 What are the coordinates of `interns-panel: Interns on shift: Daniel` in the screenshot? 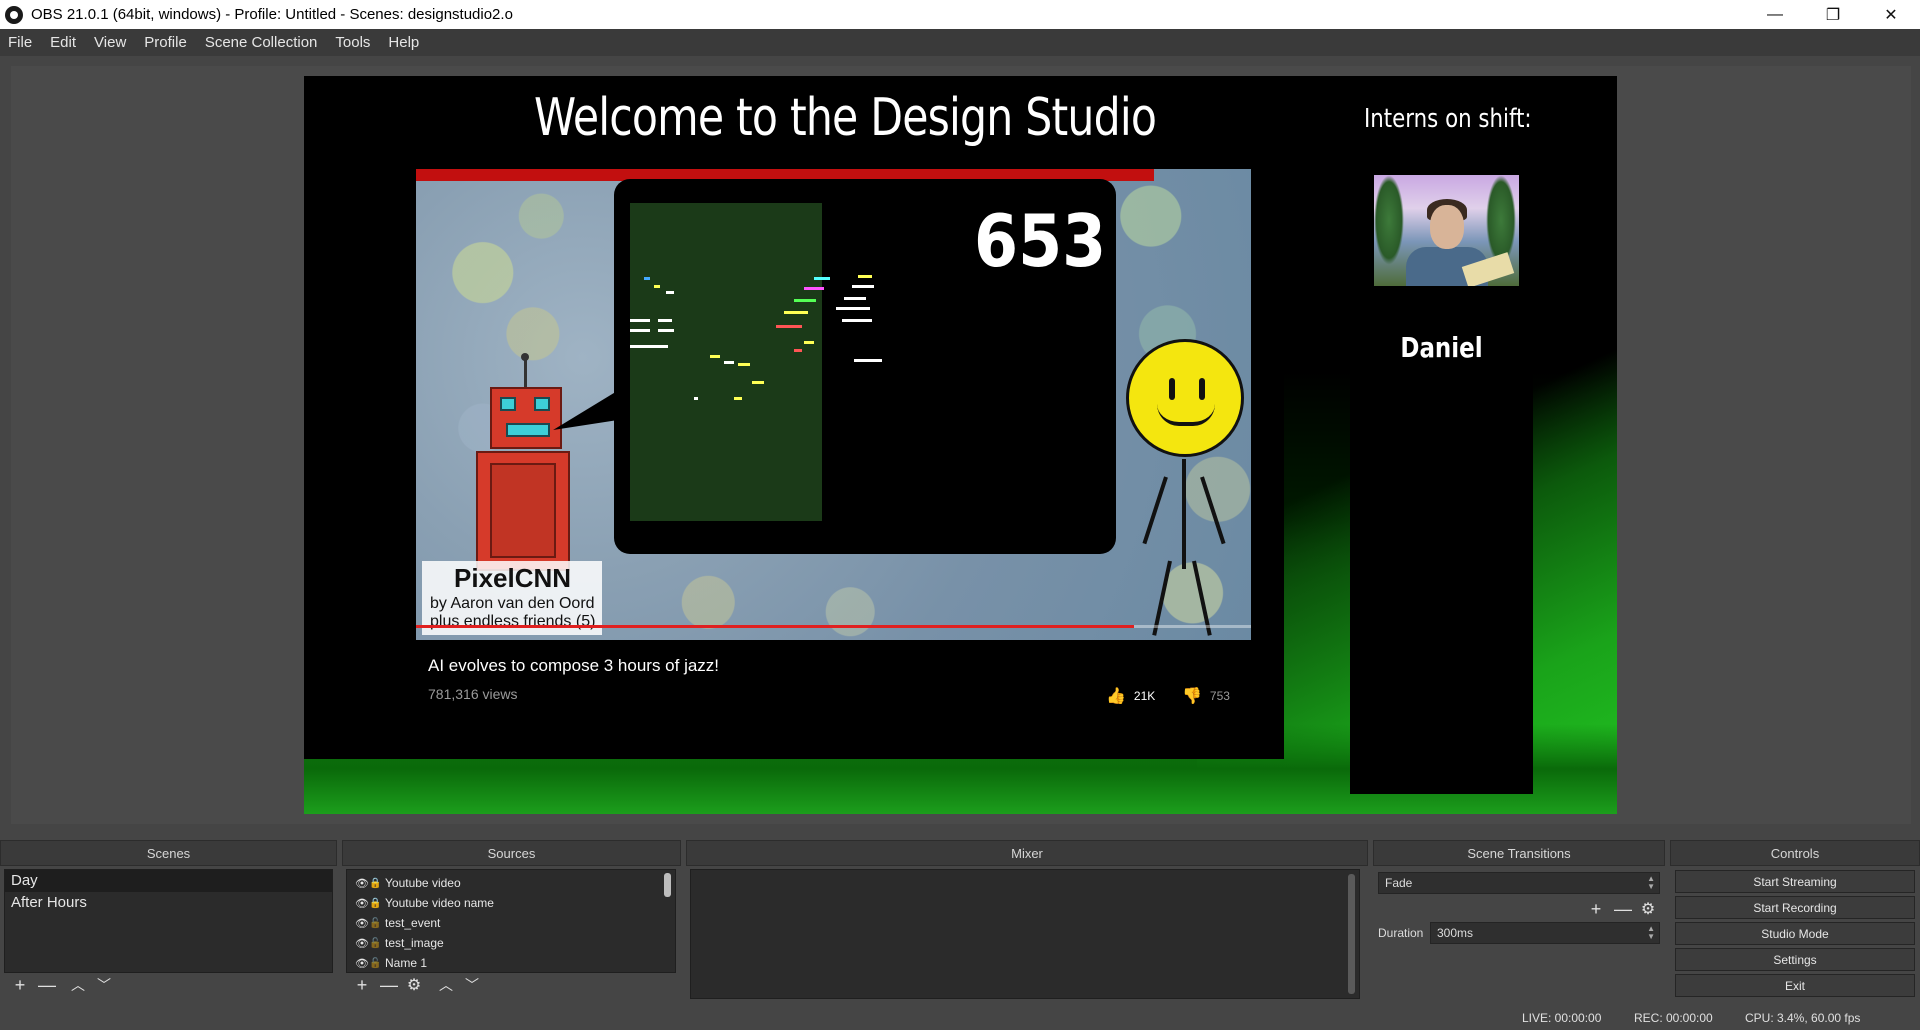 It's located at (1441, 435).